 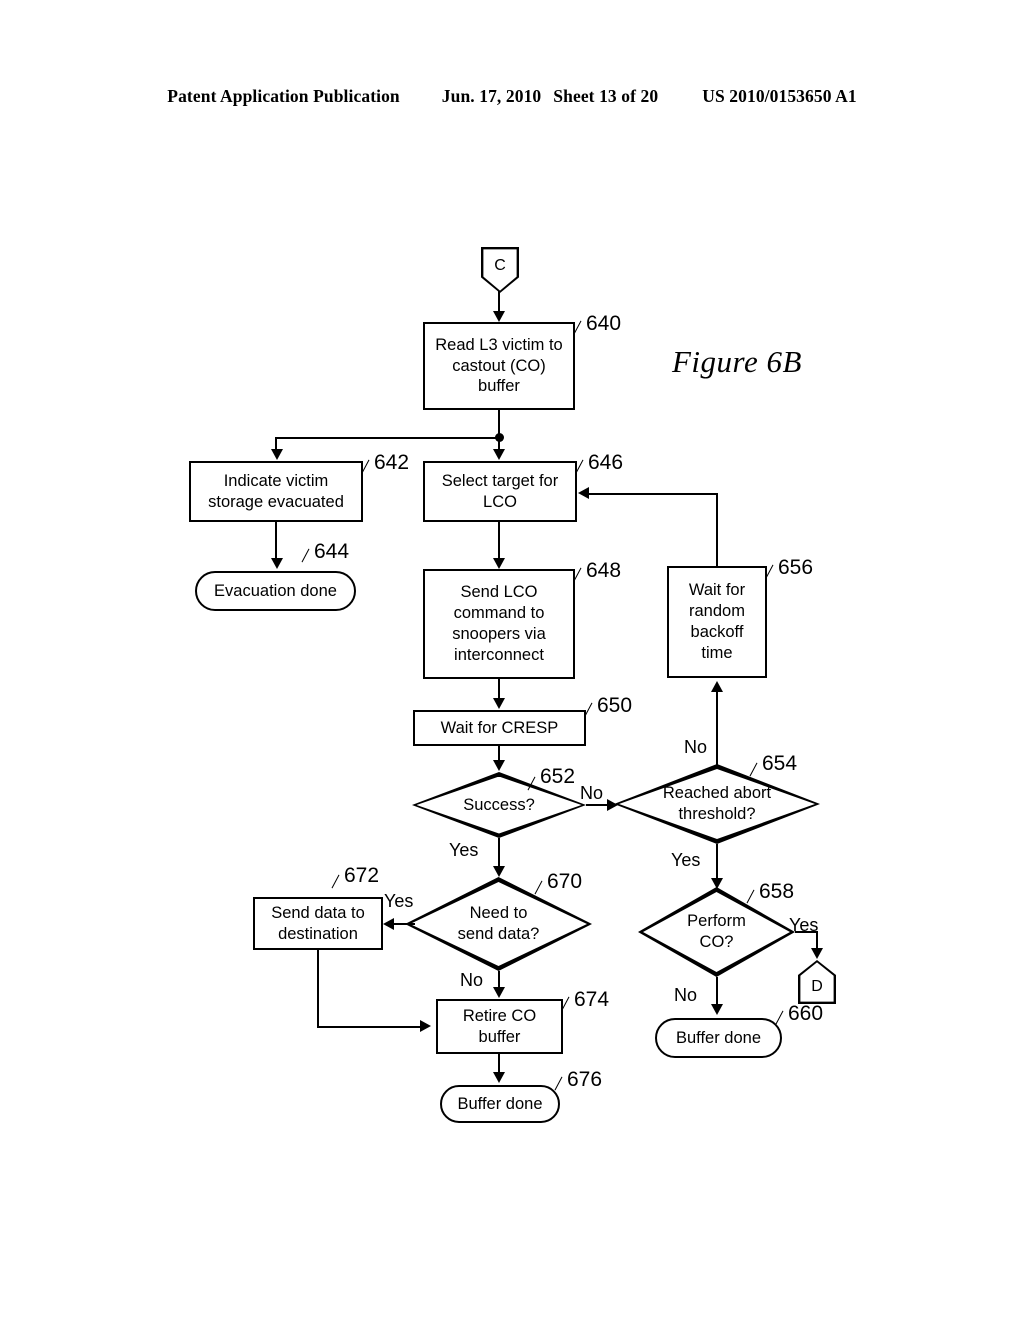 I want to click on node-640-line-2: castout (CO), so click(x=499, y=365).